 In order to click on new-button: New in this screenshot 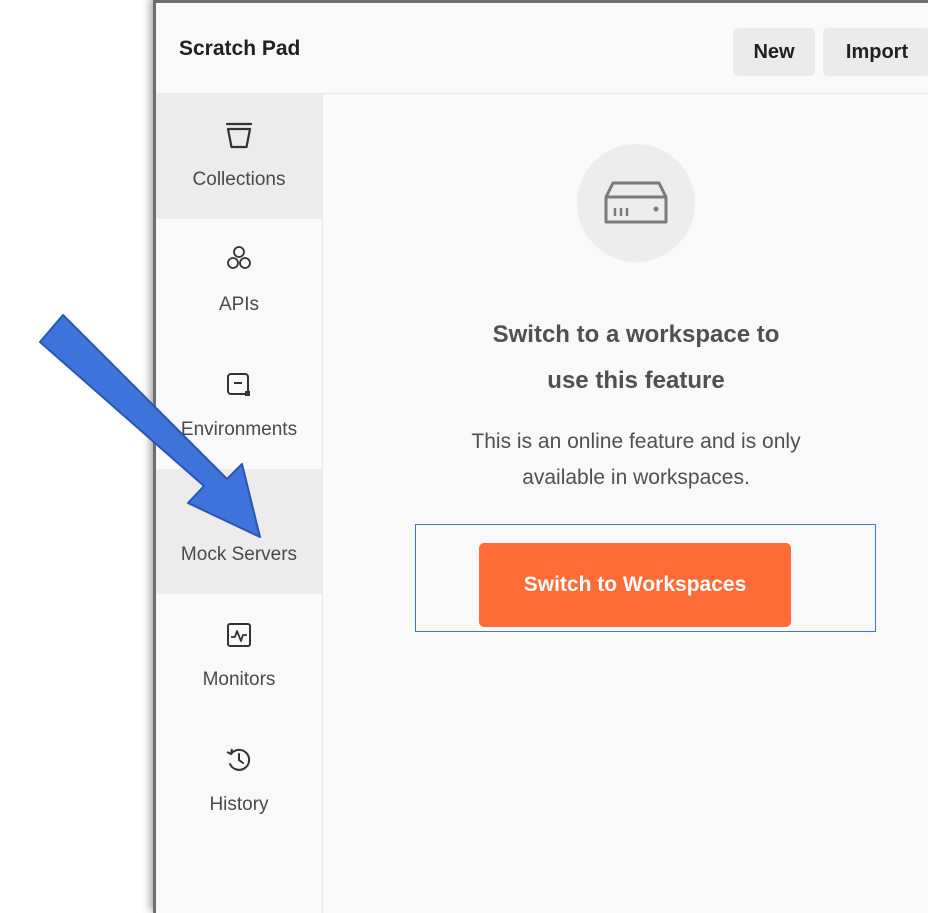, I will do `click(774, 52)`.